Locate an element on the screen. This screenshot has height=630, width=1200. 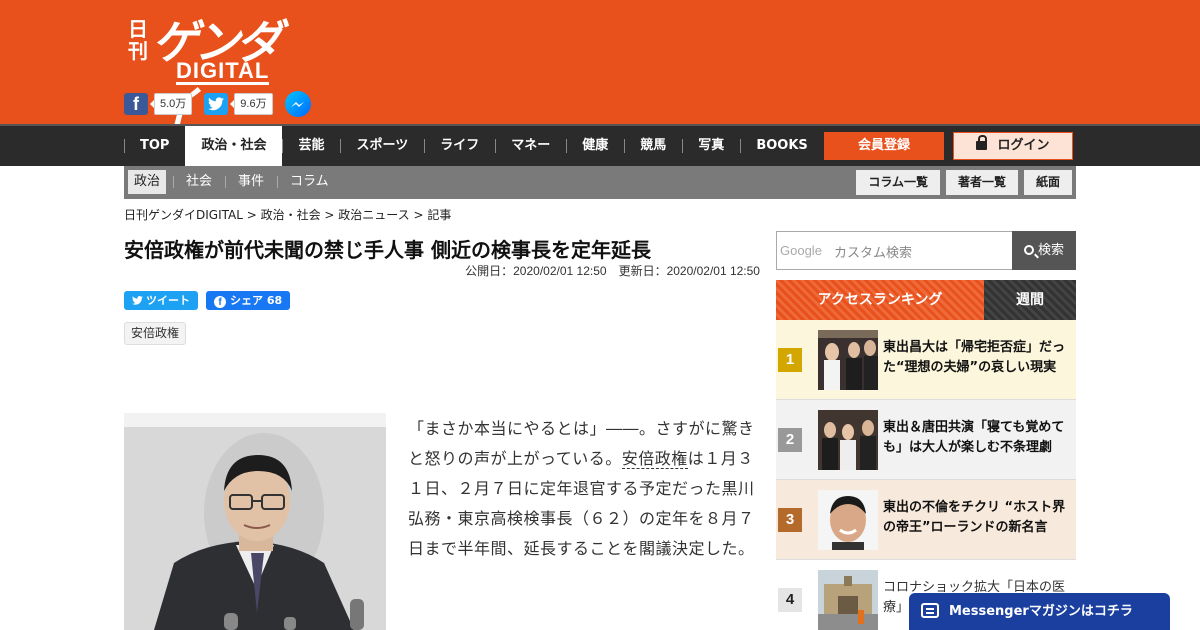
share-buttons: ツイート f シェア 68 is located at coordinates (207, 300).